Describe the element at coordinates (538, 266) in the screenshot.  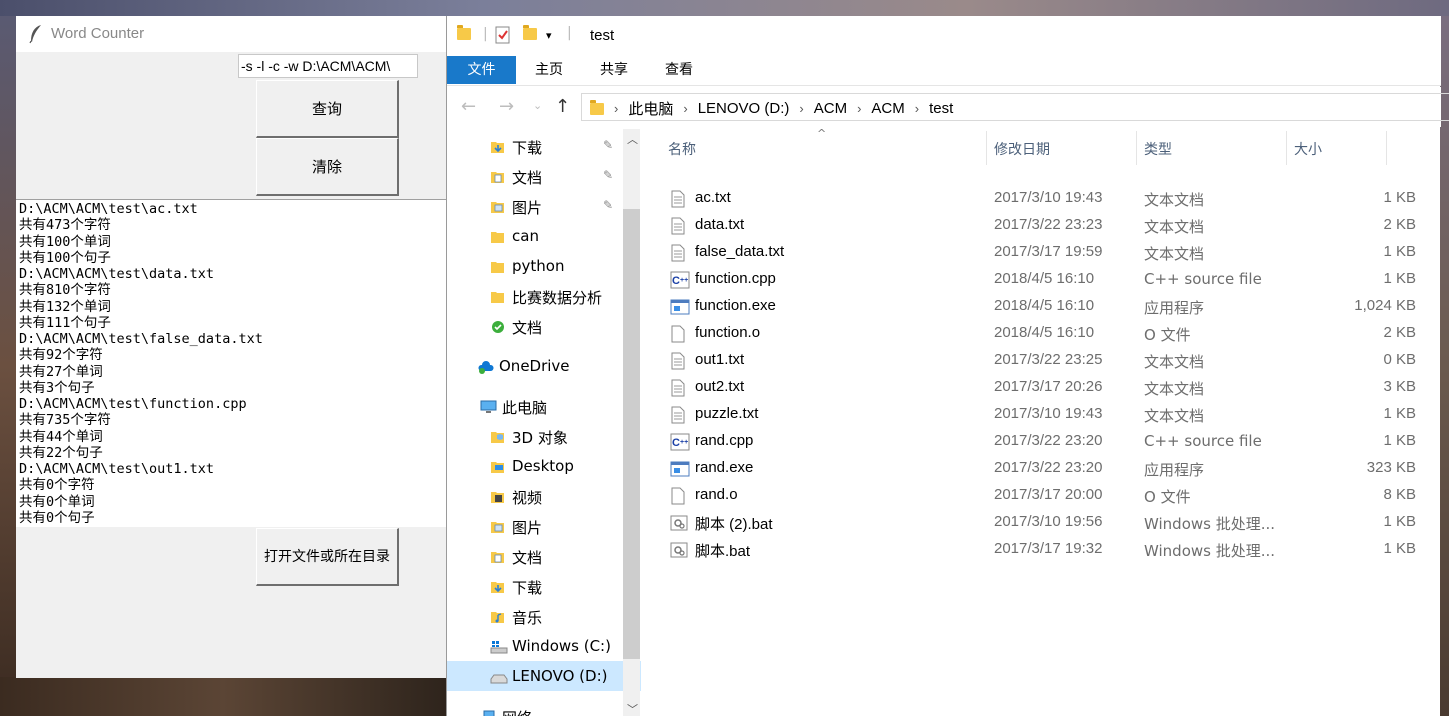
I see `nav-item-label: python` at that location.